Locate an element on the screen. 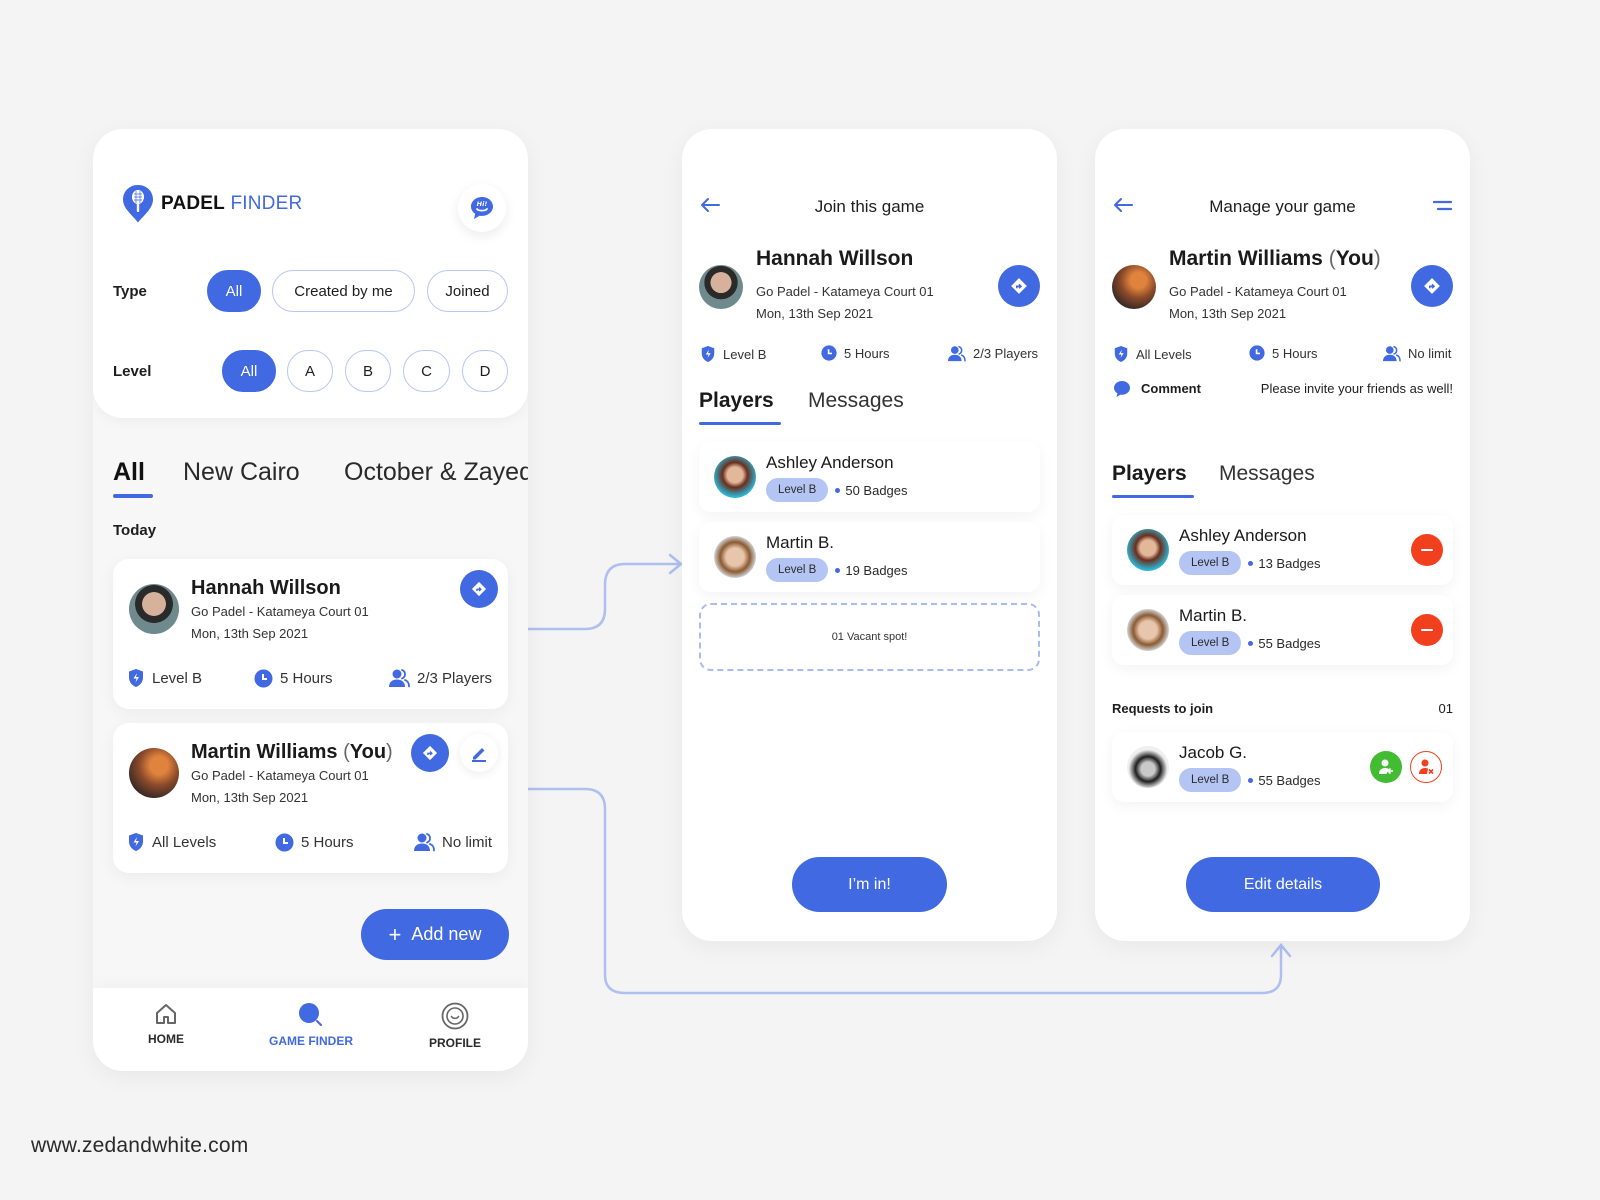 The width and height of the screenshot is (1600, 1200). level-filter-label: Level is located at coordinates (132, 371).